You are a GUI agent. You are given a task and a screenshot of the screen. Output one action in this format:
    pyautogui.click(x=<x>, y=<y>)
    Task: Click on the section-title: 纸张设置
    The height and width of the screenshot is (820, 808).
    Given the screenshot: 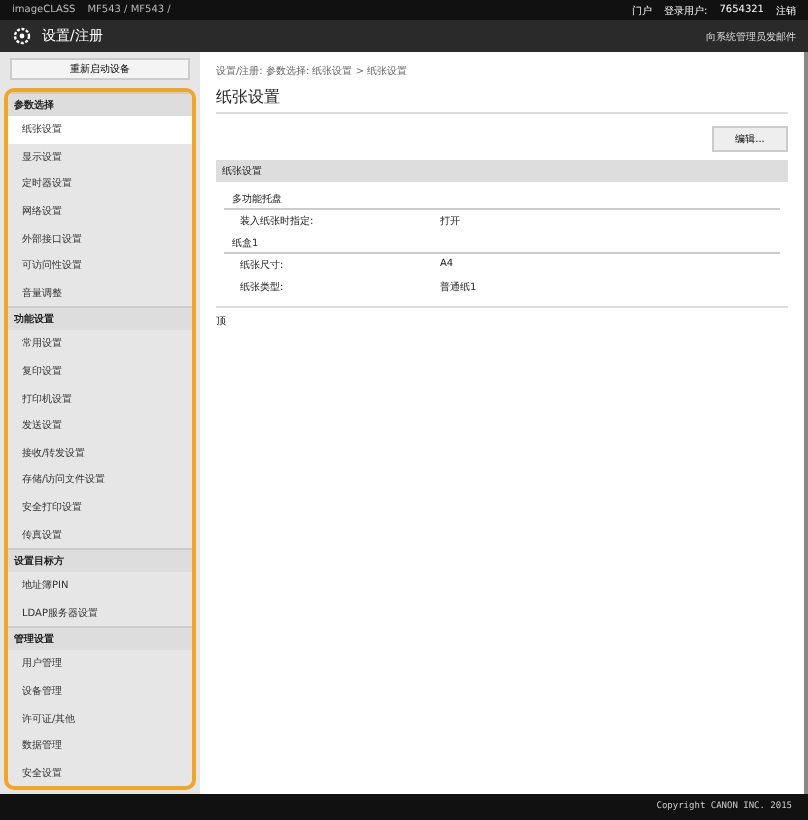 What is the action you would take?
    pyautogui.click(x=502, y=100)
    